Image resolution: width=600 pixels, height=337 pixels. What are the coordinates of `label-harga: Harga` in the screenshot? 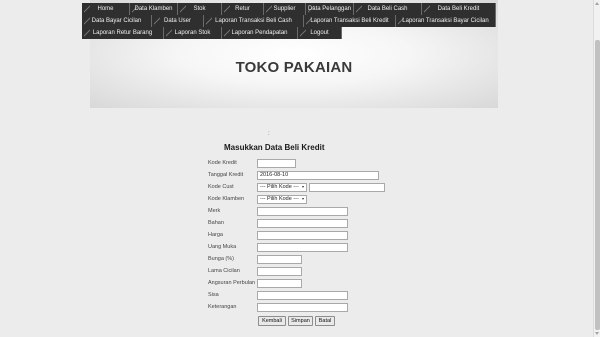 It's located at (215, 235).